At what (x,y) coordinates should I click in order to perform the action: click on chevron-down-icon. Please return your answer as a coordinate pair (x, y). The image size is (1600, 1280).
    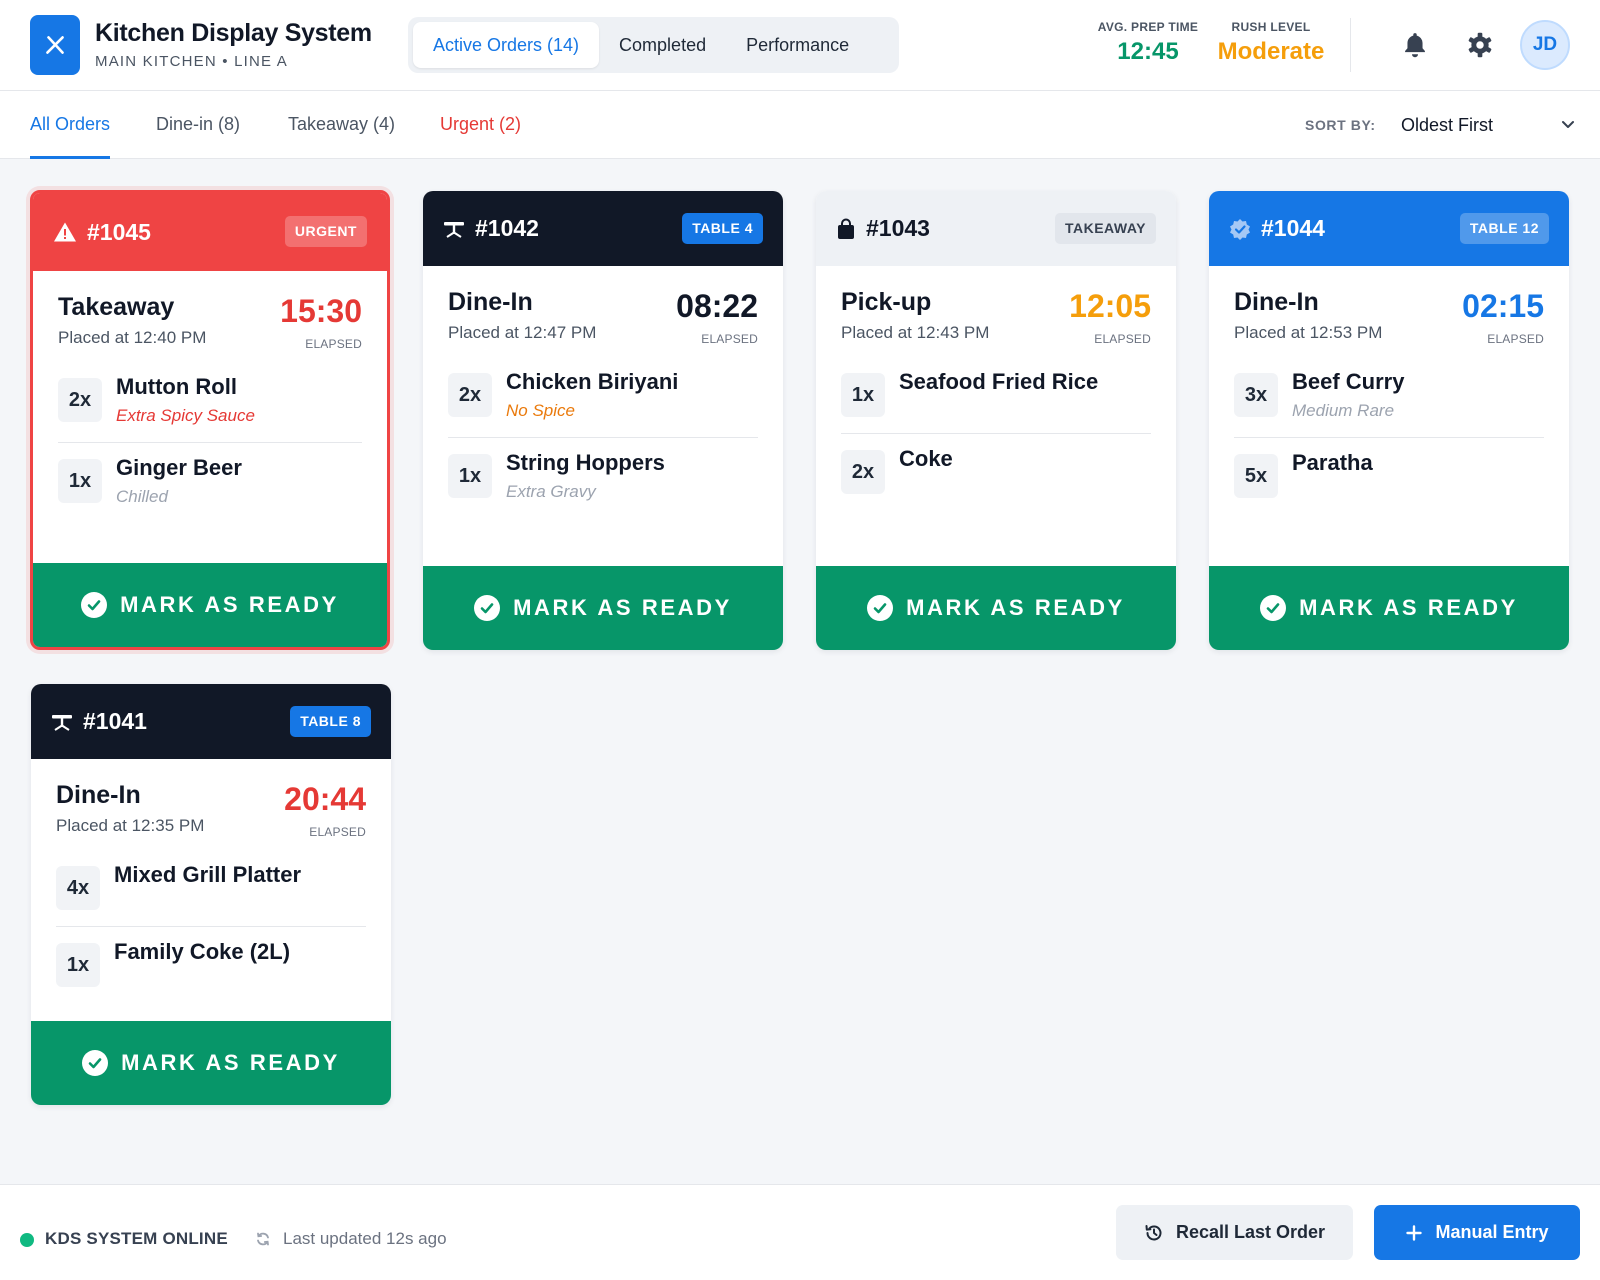
    Looking at the image, I should click on (1568, 132).